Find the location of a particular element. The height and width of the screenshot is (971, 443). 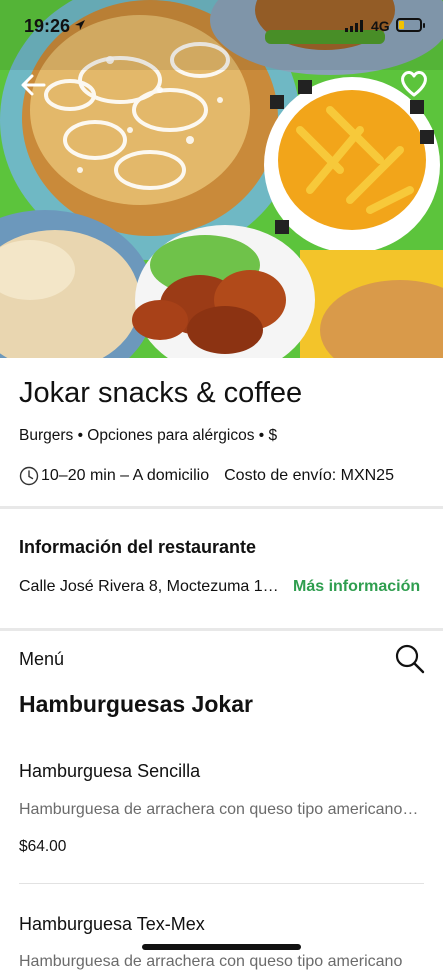

menu-search-button is located at coordinates (410, 659).